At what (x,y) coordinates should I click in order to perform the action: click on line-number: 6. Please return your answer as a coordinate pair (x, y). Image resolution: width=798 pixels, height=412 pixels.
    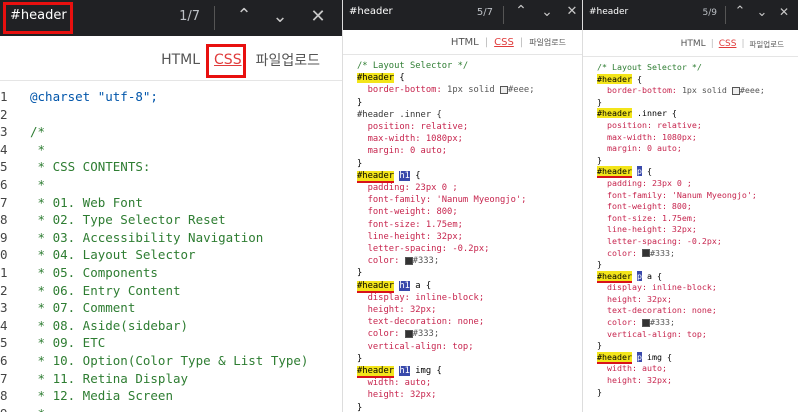
    Looking at the image, I should click on (4, 184).